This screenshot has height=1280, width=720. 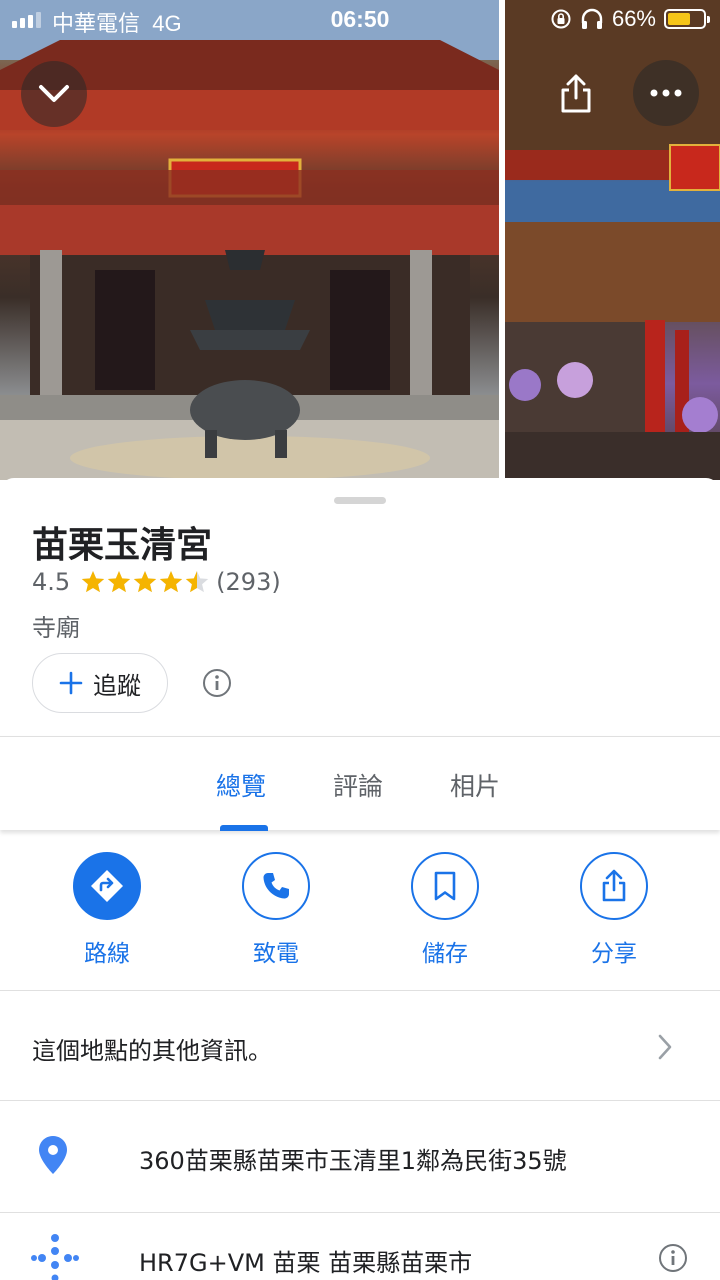 I want to click on more-options-button, so click(x=666, y=93).